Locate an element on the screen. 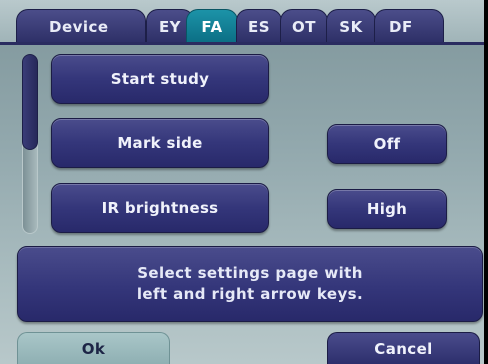 This screenshot has height=364, width=488. screen-edge is located at coordinates (486, 182).